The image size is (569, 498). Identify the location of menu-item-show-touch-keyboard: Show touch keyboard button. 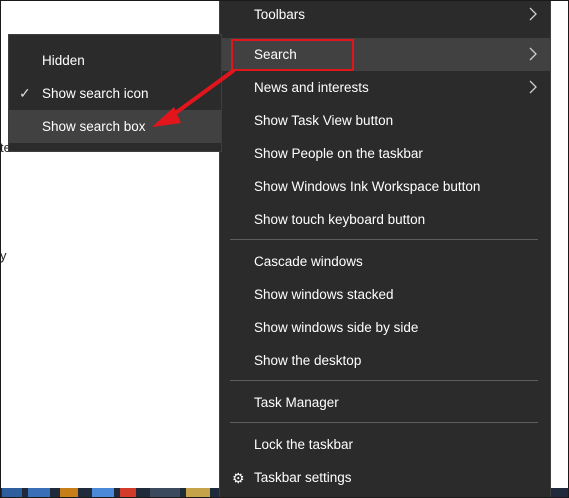
(385, 219).